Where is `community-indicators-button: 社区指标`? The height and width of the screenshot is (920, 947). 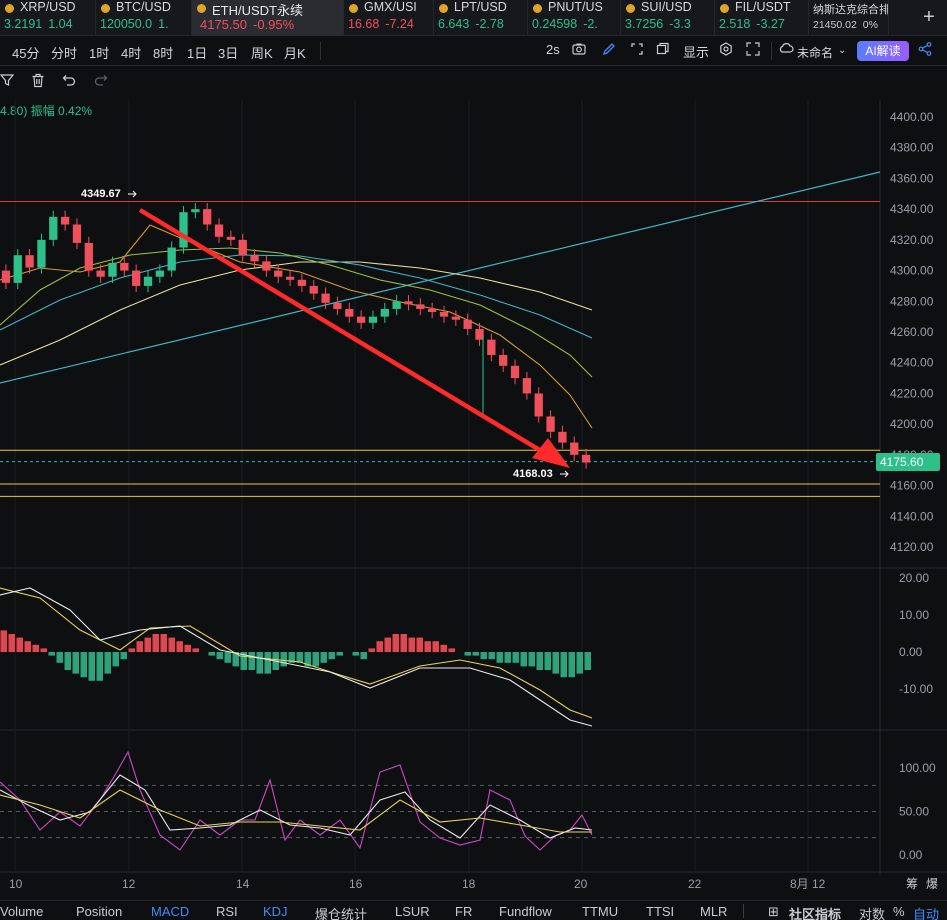
community-indicators-button: 社区指标 is located at coordinates (815, 912).